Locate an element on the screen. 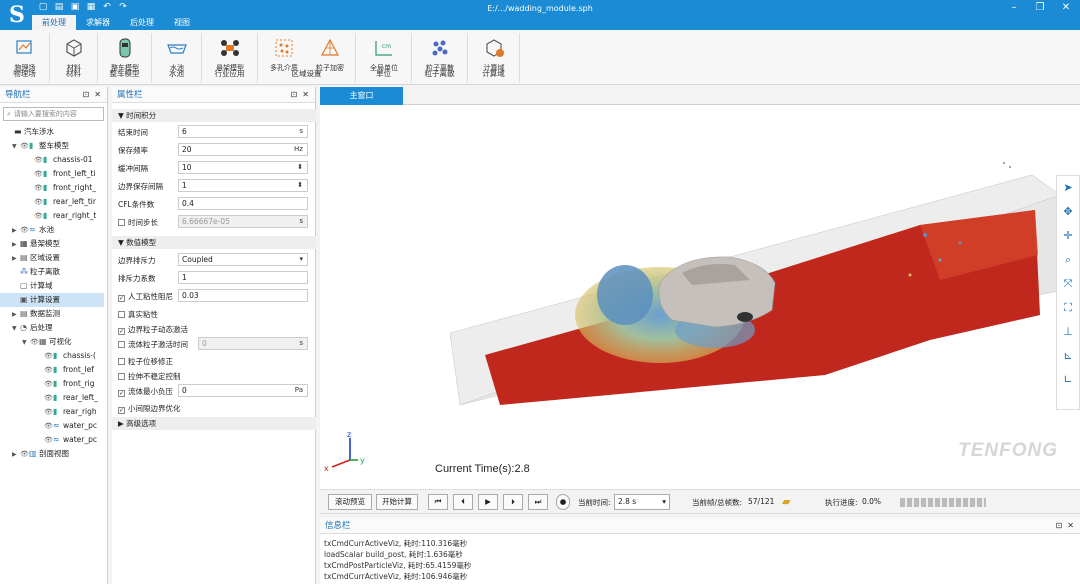 Image resolution: width=1080 pixels, height=584 pixels. tree-item: 👁▮ front_left_ti is located at coordinates (48, 174).